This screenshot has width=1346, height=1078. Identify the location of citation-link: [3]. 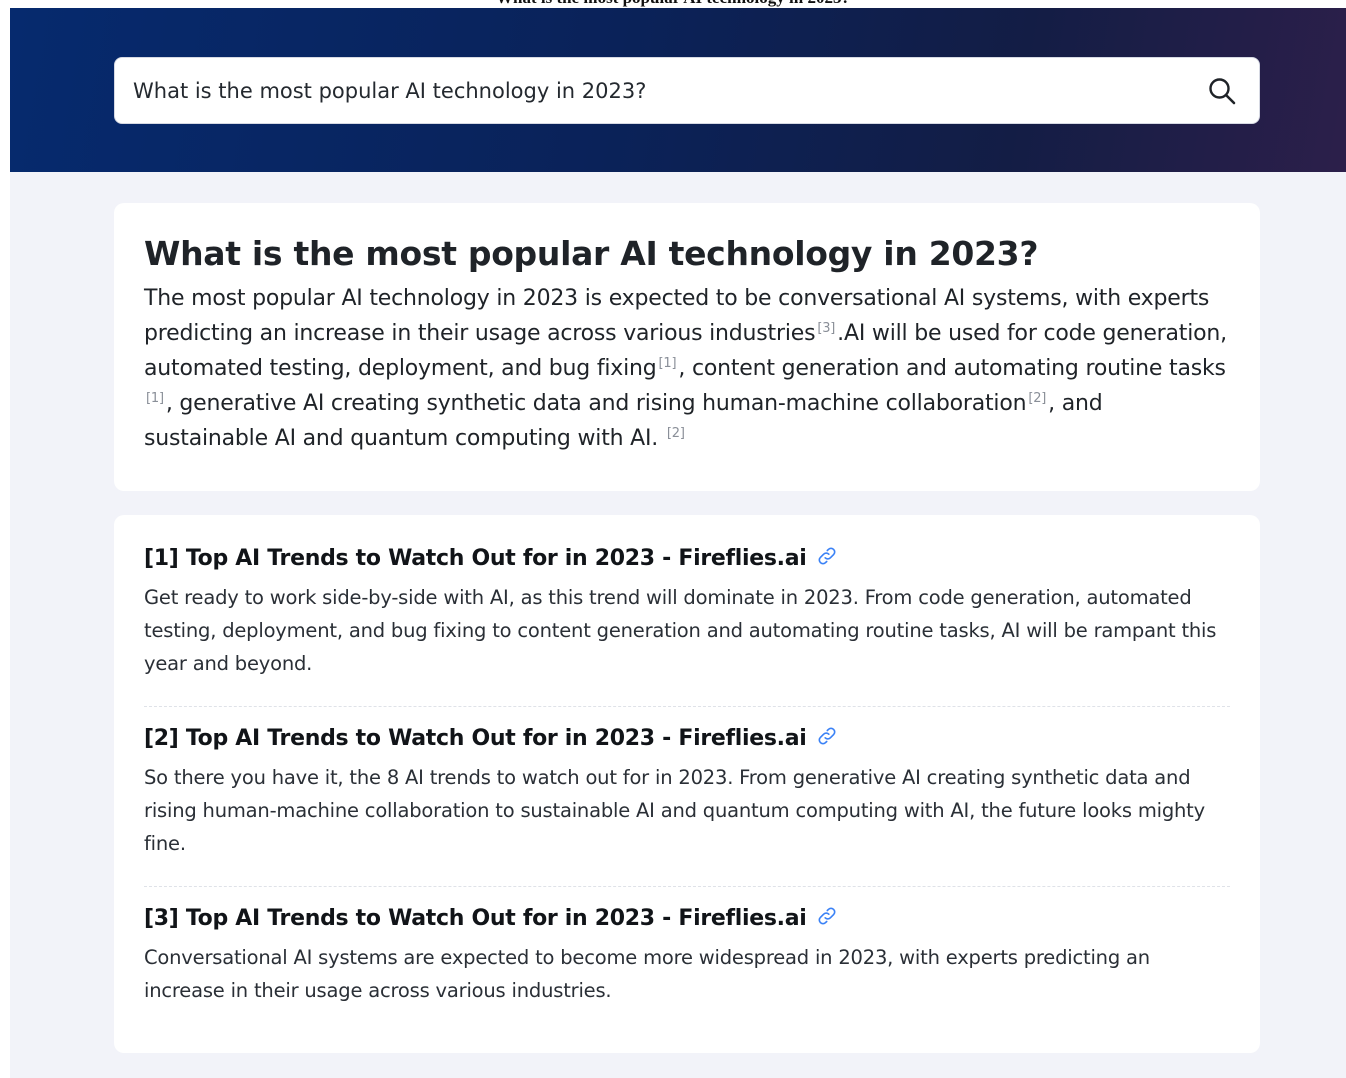
(826, 328).